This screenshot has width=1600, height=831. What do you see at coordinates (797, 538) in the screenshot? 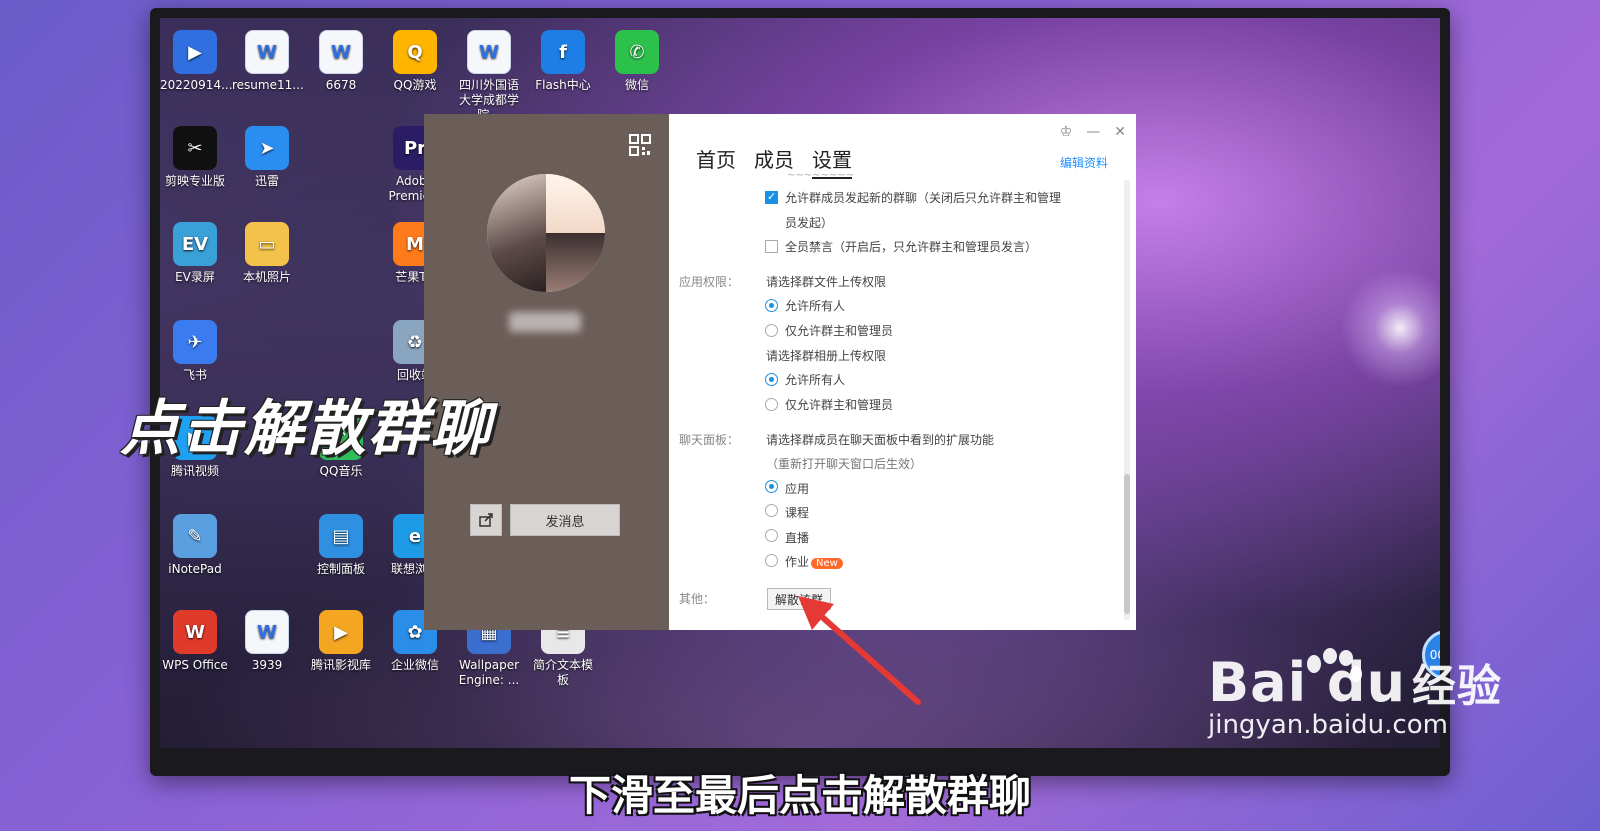
I see `panel-live-label: 直播` at bounding box center [797, 538].